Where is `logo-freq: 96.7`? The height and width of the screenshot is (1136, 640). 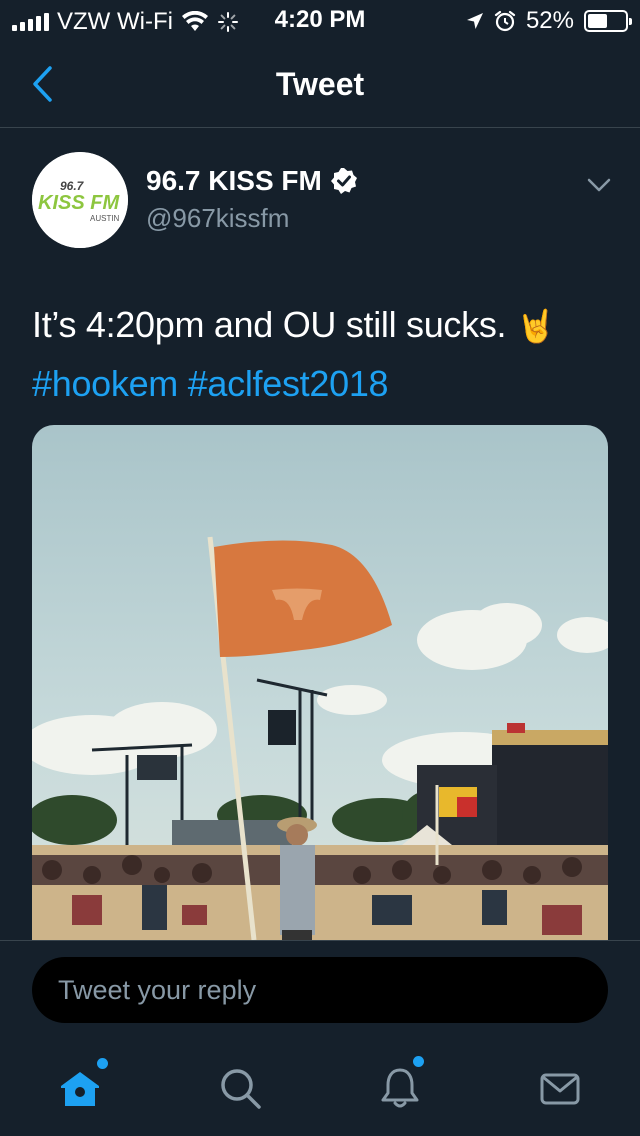
logo-freq: 96.7 is located at coordinates (72, 186).